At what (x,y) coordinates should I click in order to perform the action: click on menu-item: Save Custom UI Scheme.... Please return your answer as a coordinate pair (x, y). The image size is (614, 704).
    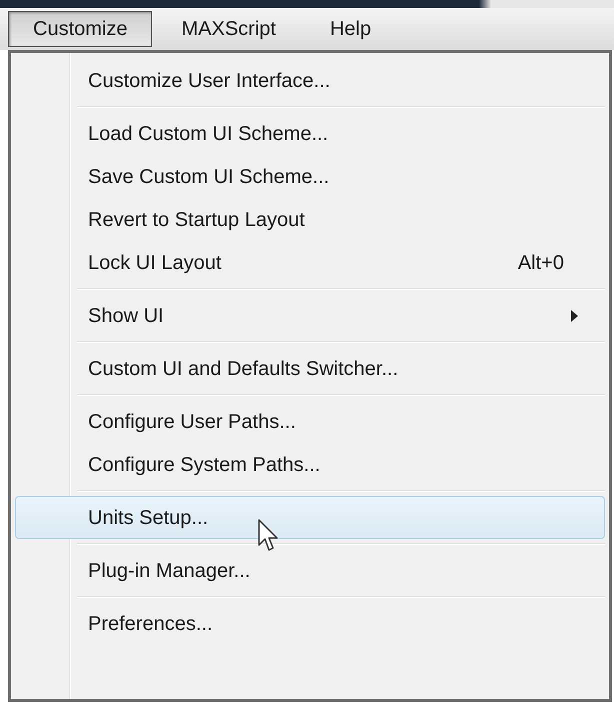
    Looking at the image, I should click on (310, 176).